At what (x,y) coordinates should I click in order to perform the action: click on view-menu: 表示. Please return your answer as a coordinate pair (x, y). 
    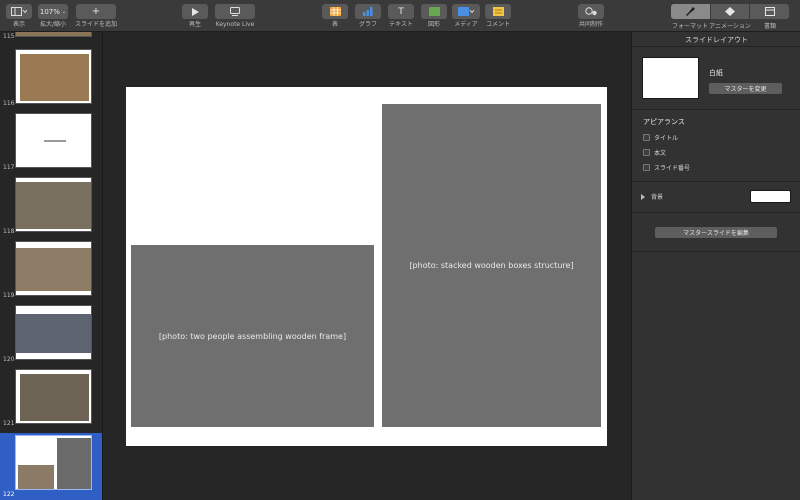
    Looking at the image, I should click on (19, 16).